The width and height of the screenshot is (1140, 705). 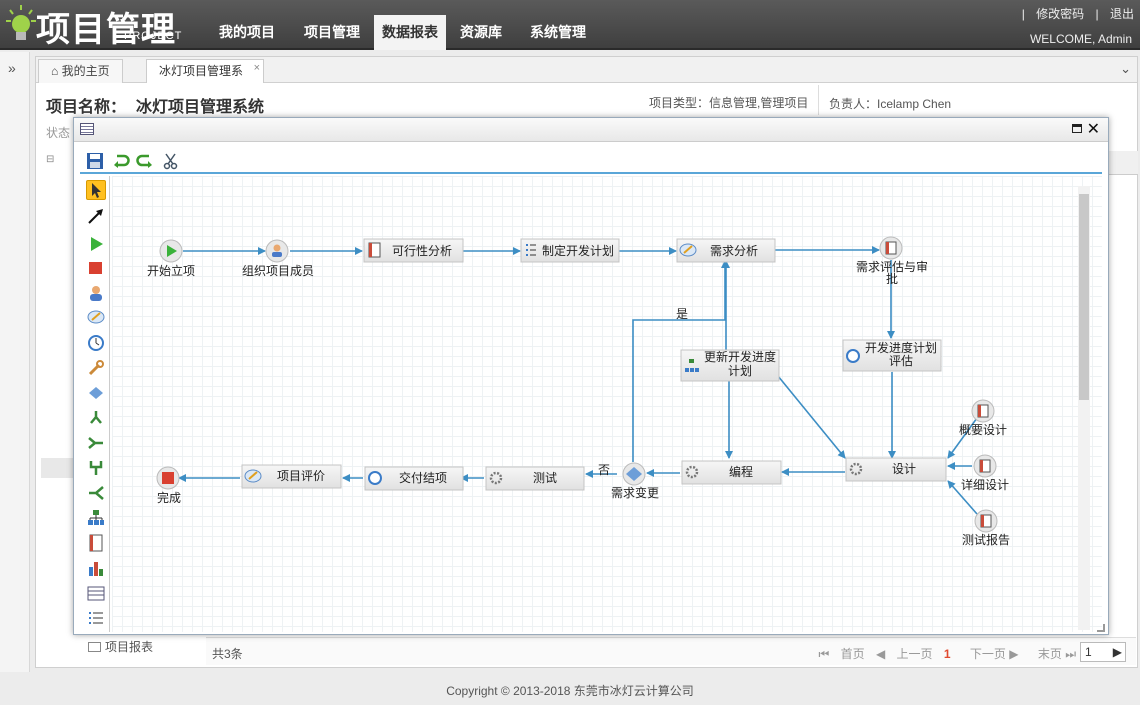 What do you see at coordinates (983, 430) in the screenshot?
I see `node-outline-label: 概要设计` at bounding box center [983, 430].